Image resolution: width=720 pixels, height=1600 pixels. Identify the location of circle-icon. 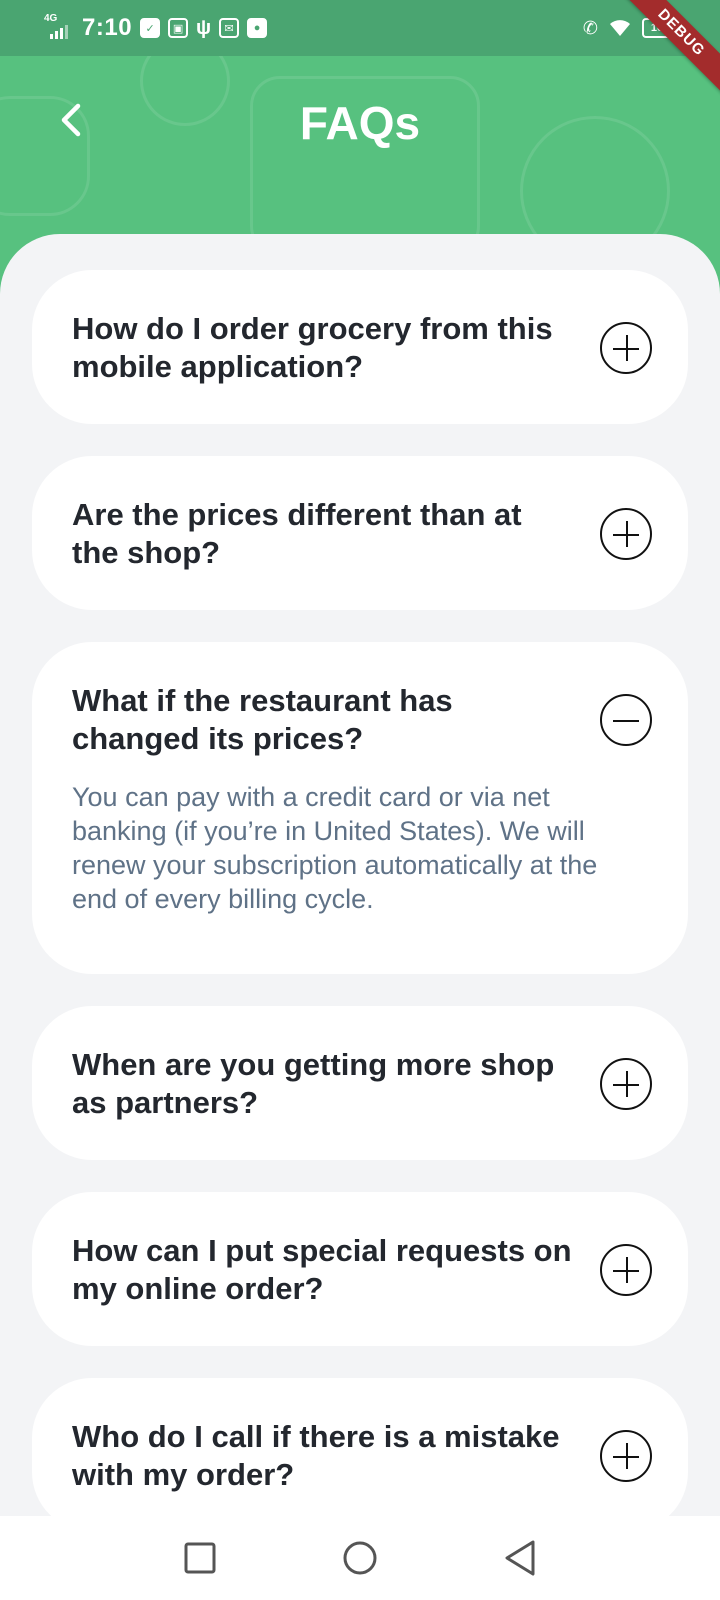
(360, 1558).